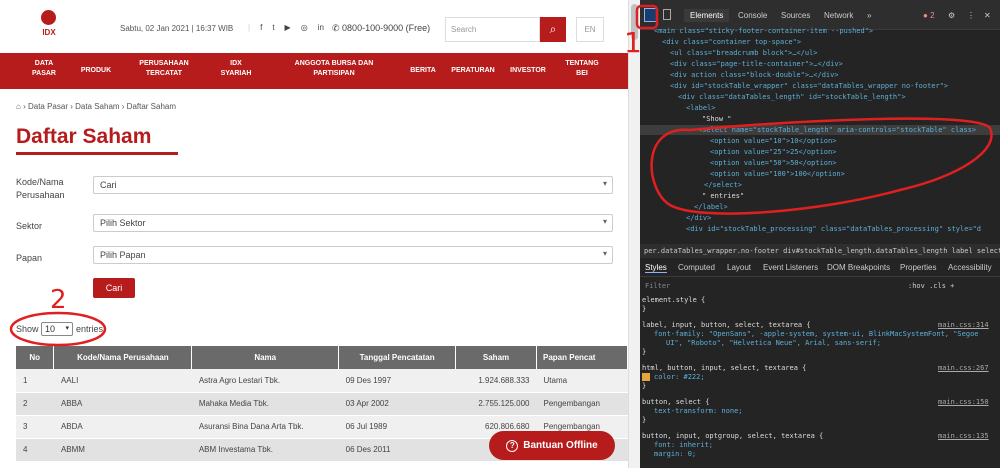 The height and width of the screenshot is (468, 1000). What do you see at coordinates (744, 53) in the screenshot?
I see `dom-node: <ul class="breadcrumb block">…</ul>` at bounding box center [744, 53].